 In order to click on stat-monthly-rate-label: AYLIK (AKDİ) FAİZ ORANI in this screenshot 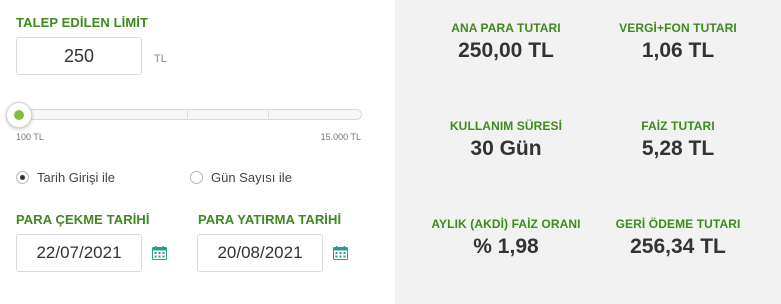, I will do `click(506, 224)`.